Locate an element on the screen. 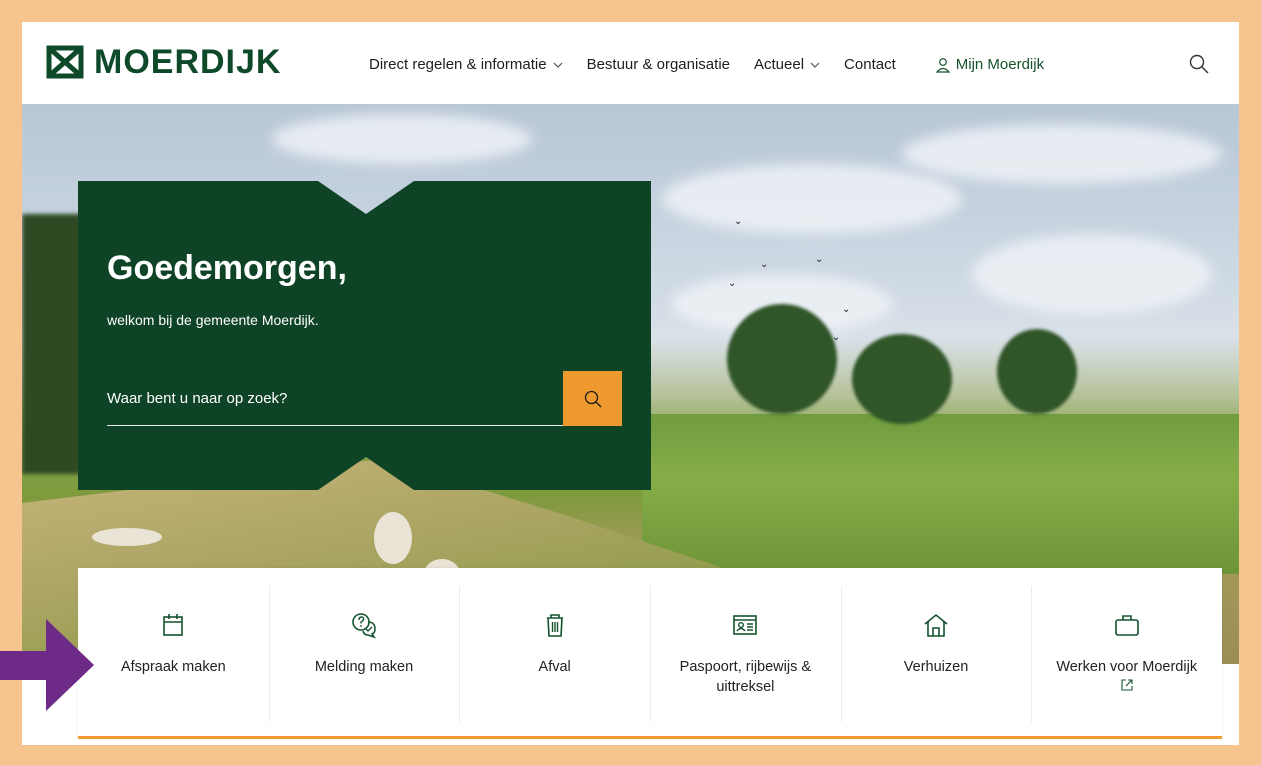 Image resolution: width=1261 pixels, height=765 pixels. mijn-moerdijk-link: Mijn Moerdijk is located at coordinates (990, 64).